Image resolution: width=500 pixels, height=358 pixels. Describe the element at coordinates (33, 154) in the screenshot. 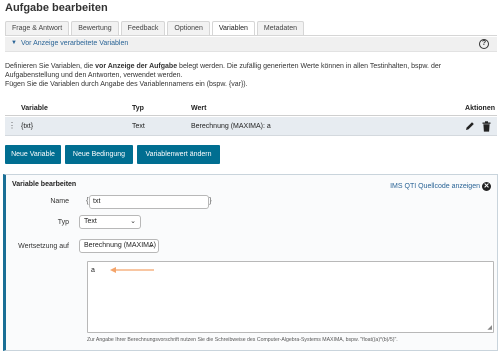

I see `new-variable-button: Neue Variable` at that location.